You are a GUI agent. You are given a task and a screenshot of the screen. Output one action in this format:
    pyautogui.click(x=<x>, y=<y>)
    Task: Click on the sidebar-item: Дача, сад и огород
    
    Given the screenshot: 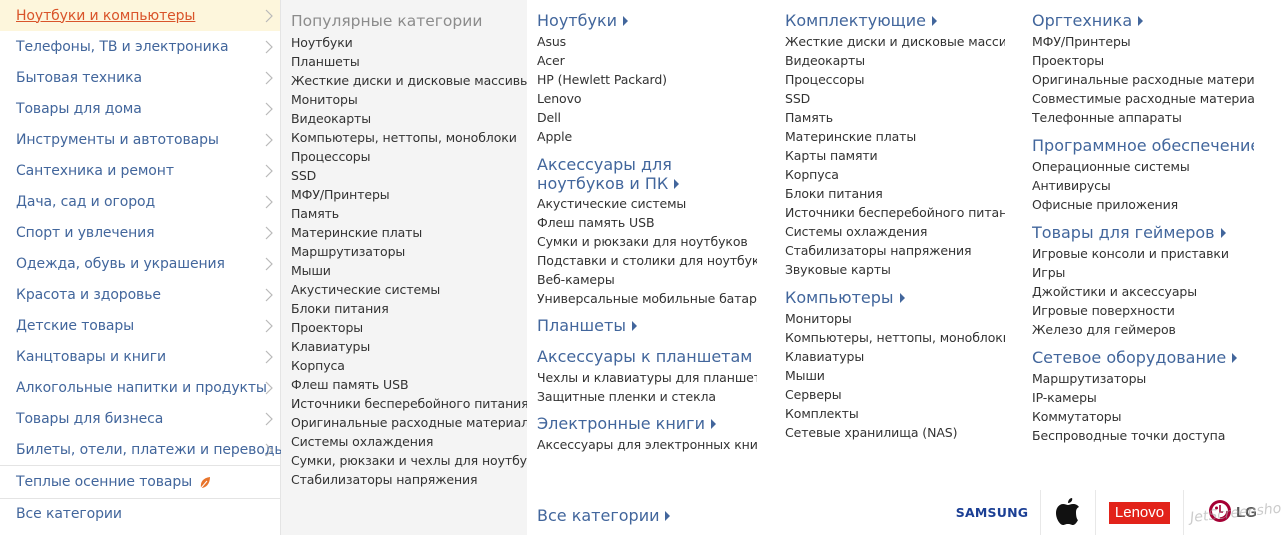 What is the action you would take?
    pyautogui.click(x=140, y=201)
    